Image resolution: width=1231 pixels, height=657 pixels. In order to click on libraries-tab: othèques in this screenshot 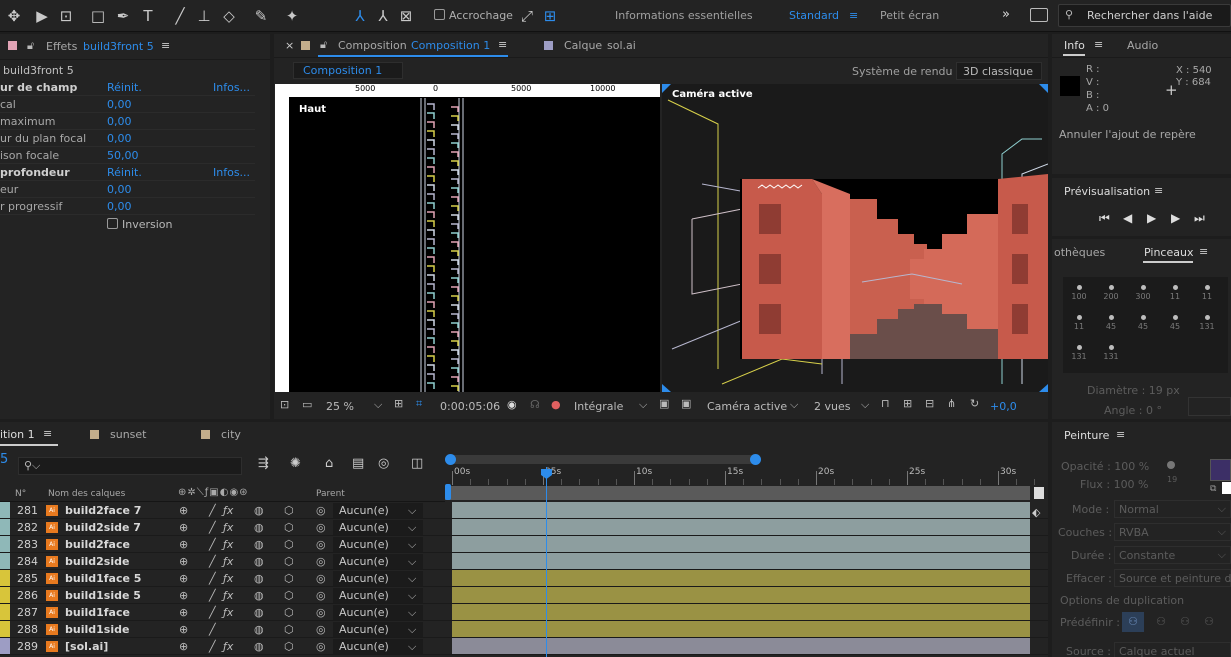, I will do `click(1079, 252)`.